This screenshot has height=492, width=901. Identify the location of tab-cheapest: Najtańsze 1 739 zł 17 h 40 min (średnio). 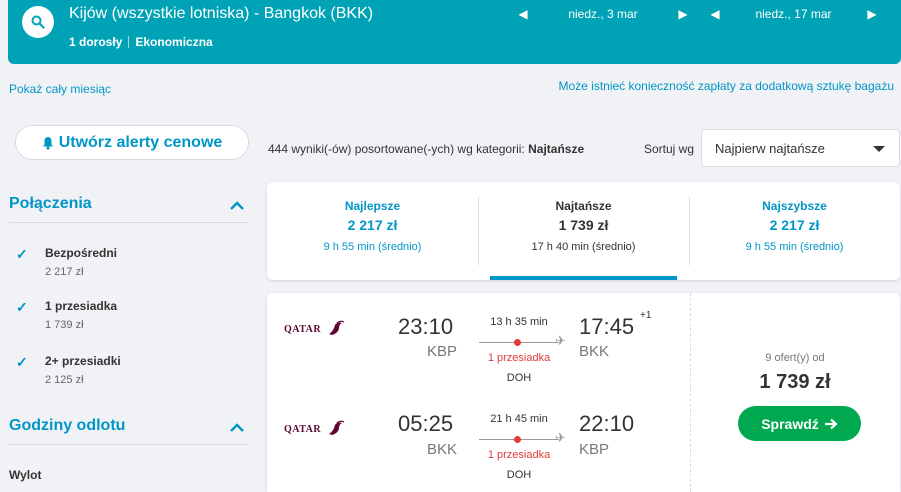
(583, 231).